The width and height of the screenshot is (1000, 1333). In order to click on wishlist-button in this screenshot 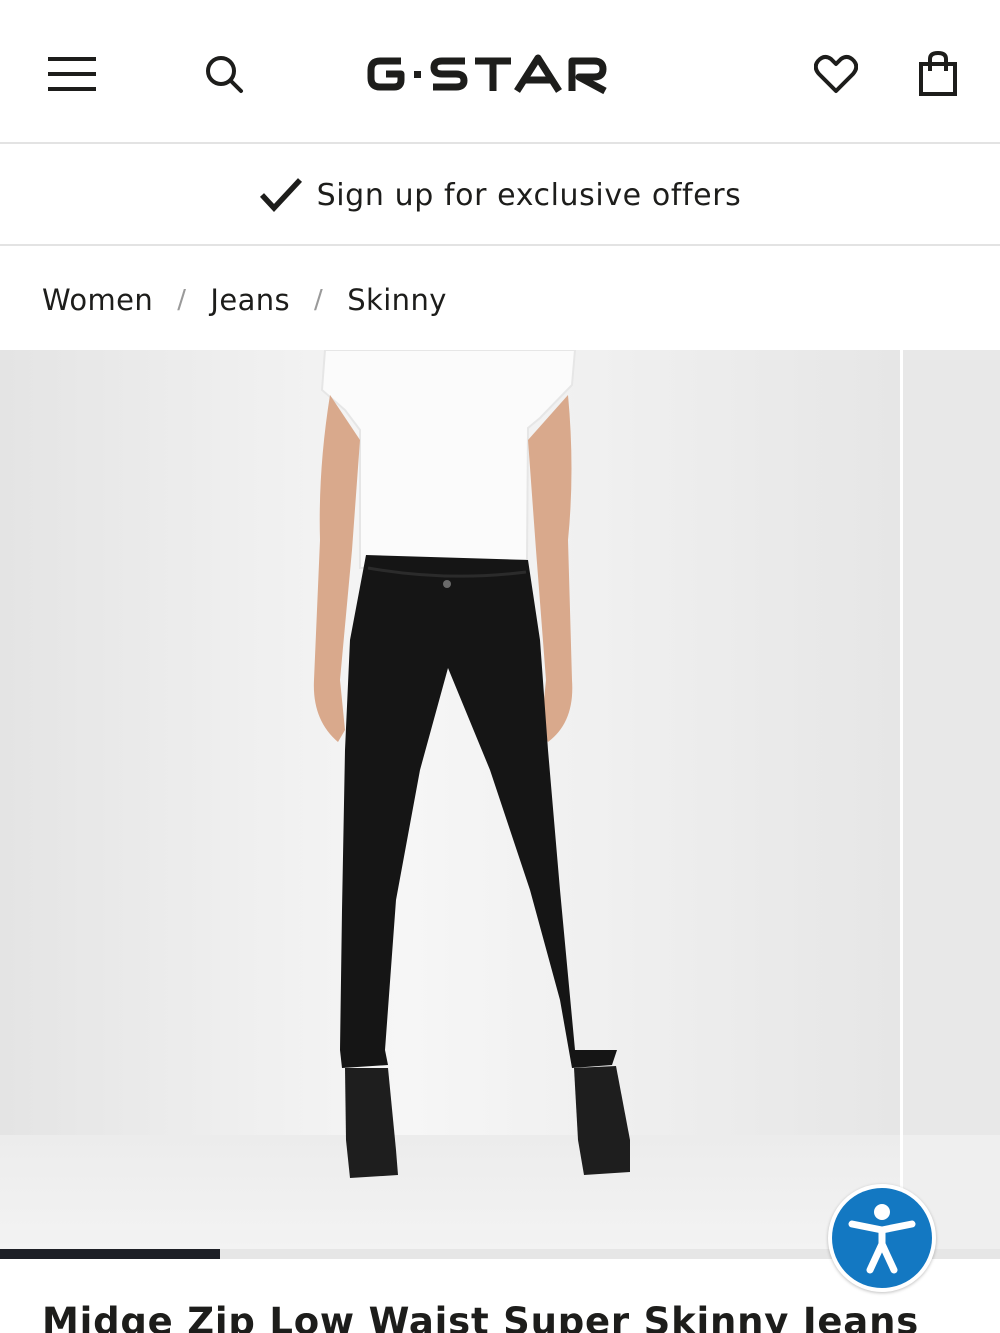, I will do `click(836, 74)`.